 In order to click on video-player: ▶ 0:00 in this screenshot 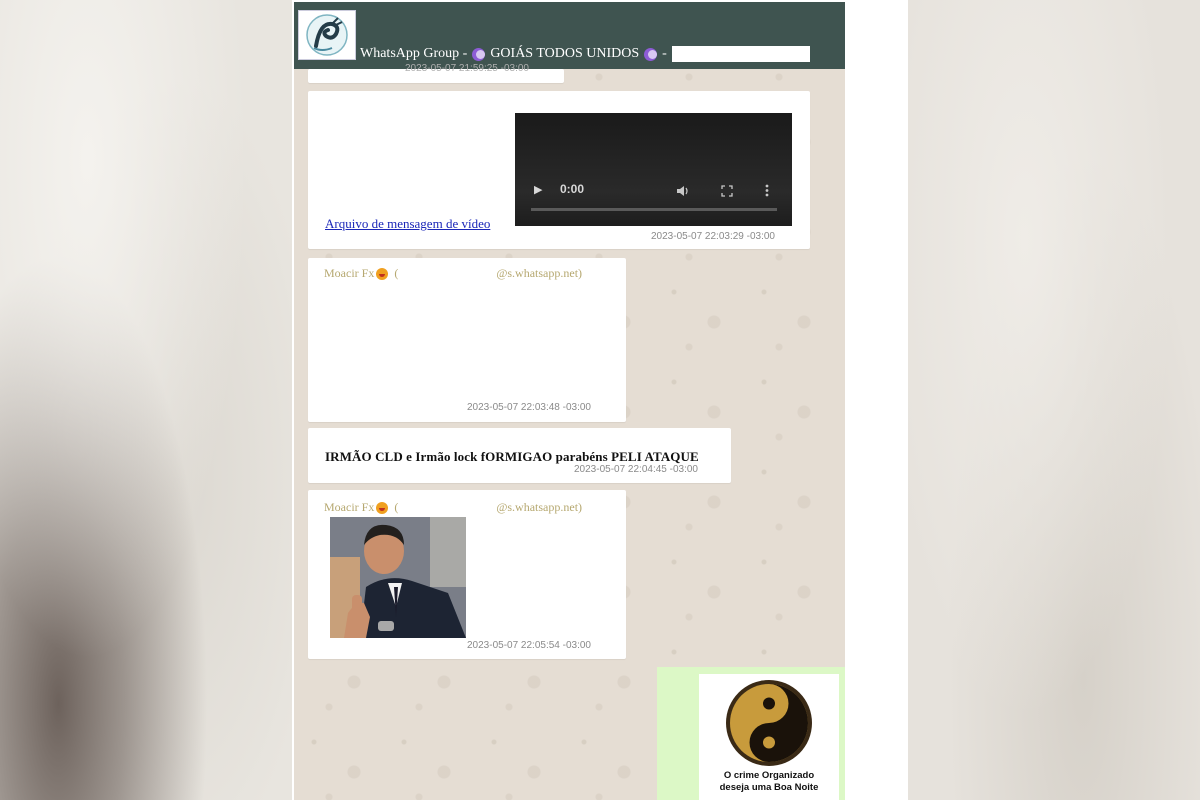, I will do `click(653, 169)`.